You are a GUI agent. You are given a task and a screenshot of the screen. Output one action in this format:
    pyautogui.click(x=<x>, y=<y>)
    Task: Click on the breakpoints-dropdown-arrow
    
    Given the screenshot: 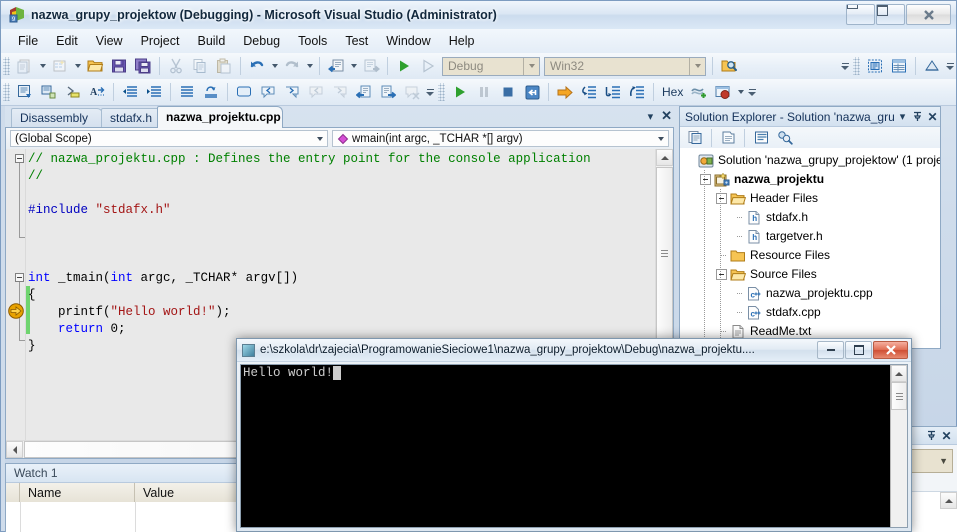 What is the action you would take?
    pyautogui.click(x=740, y=92)
    